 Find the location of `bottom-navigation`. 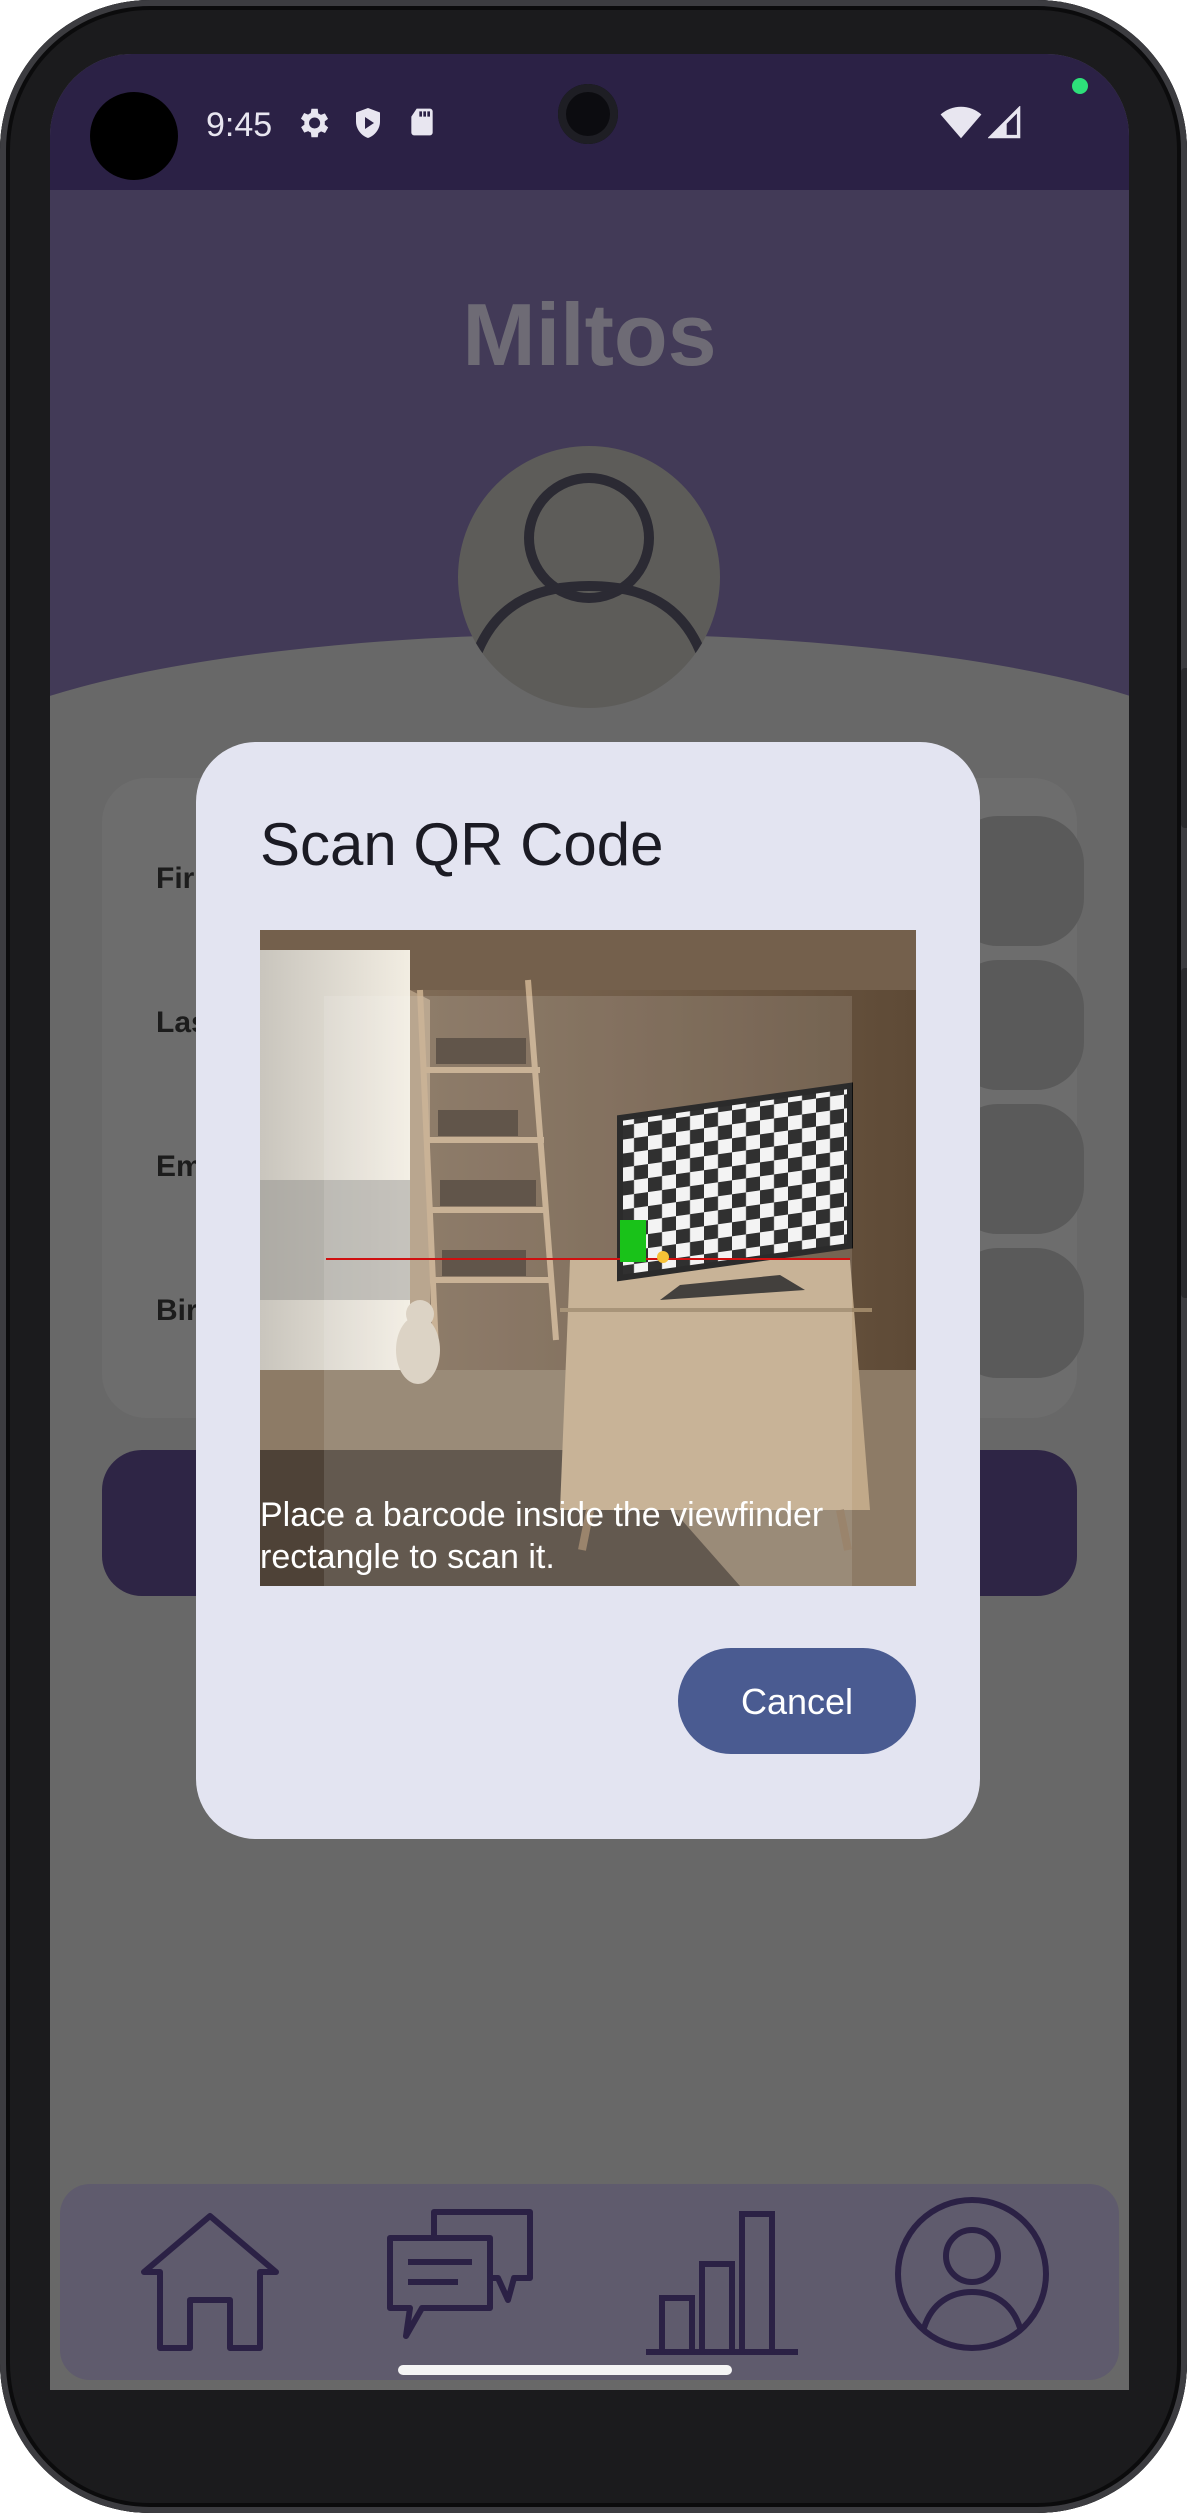

bottom-navigation is located at coordinates (589, 2282).